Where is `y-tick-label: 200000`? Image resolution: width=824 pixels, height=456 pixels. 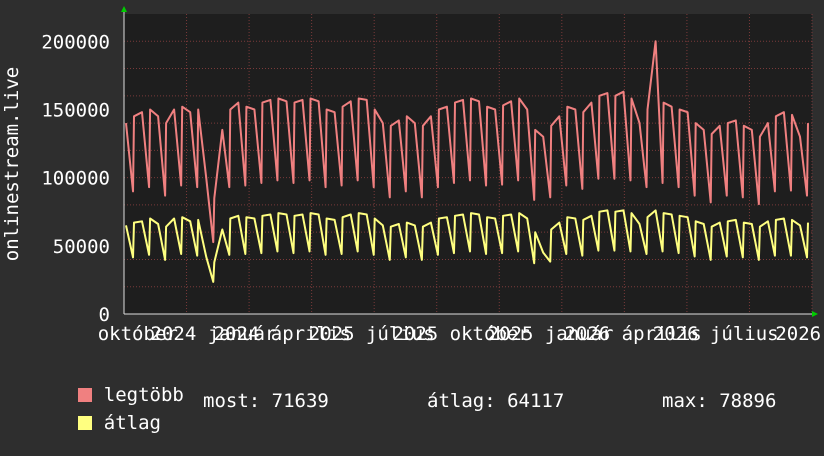 y-tick-label: 200000 is located at coordinates (75, 42).